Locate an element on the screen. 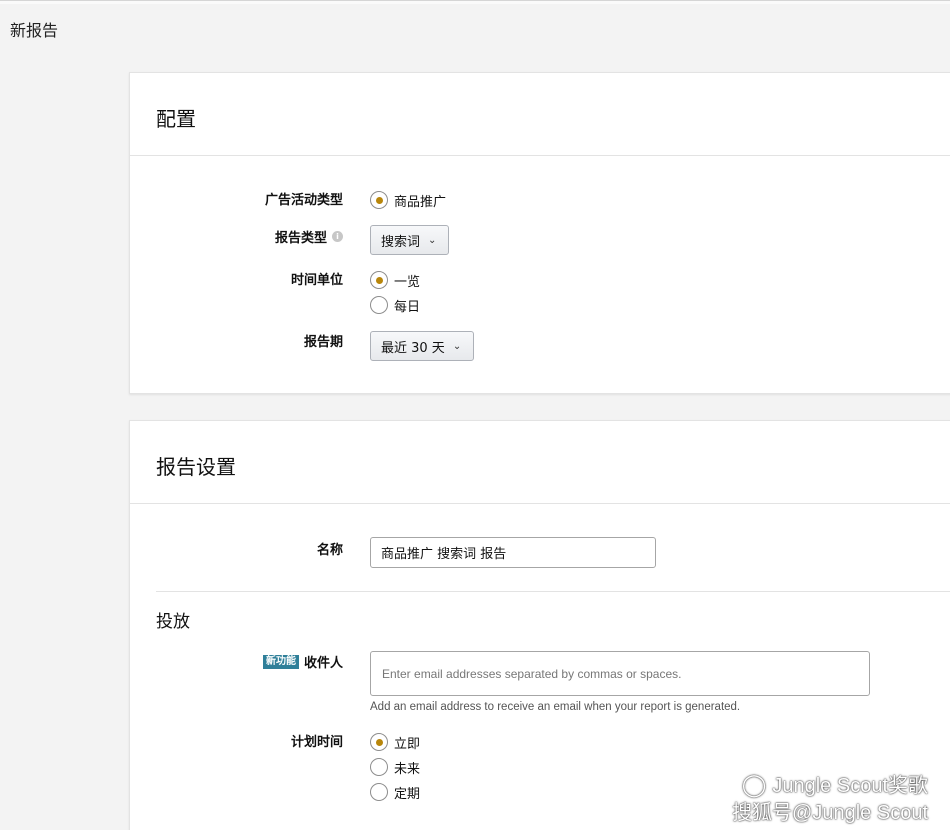 The height and width of the screenshot is (830, 950). campaign-type-label: 广告活动类型 is located at coordinates (303, 200).